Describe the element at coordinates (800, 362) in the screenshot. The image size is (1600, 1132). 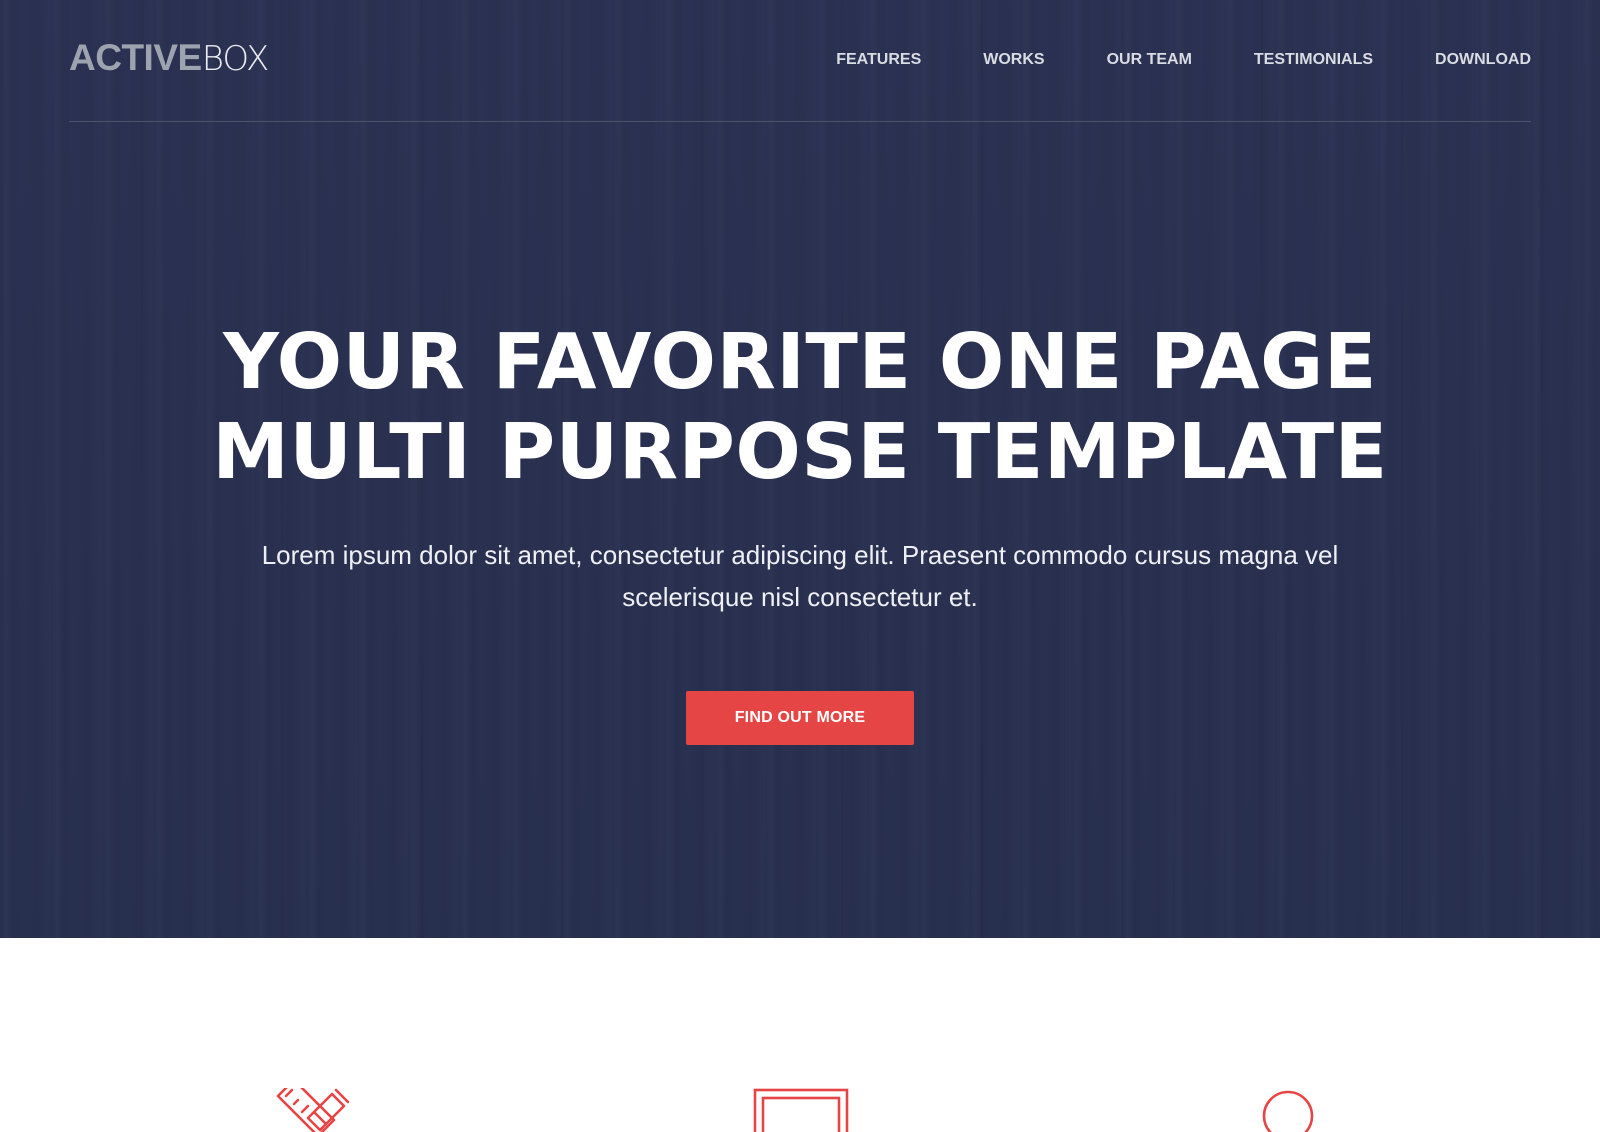
I see `hero-title-line-1: YOUR FAVORITE ONE PAGE` at that location.